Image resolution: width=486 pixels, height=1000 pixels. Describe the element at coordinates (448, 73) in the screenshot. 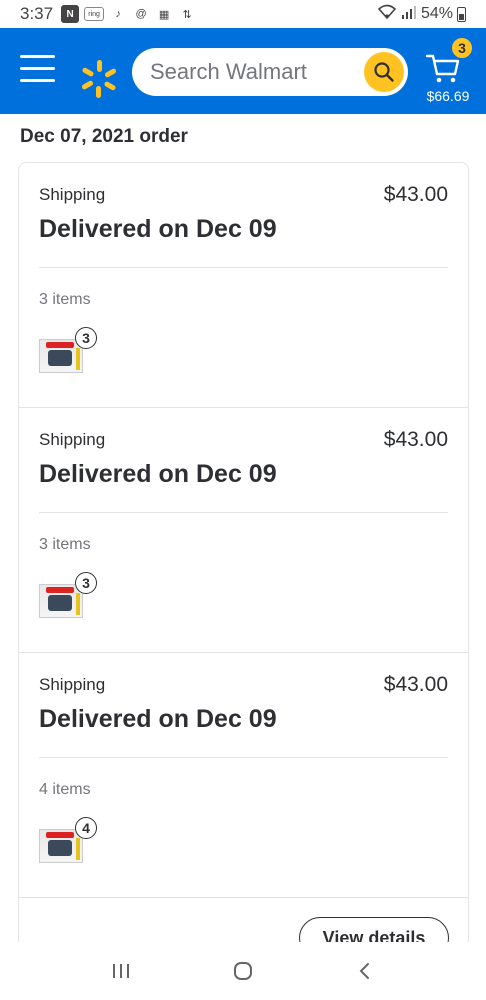

I see `cart-button: 3 $66.69` at that location.